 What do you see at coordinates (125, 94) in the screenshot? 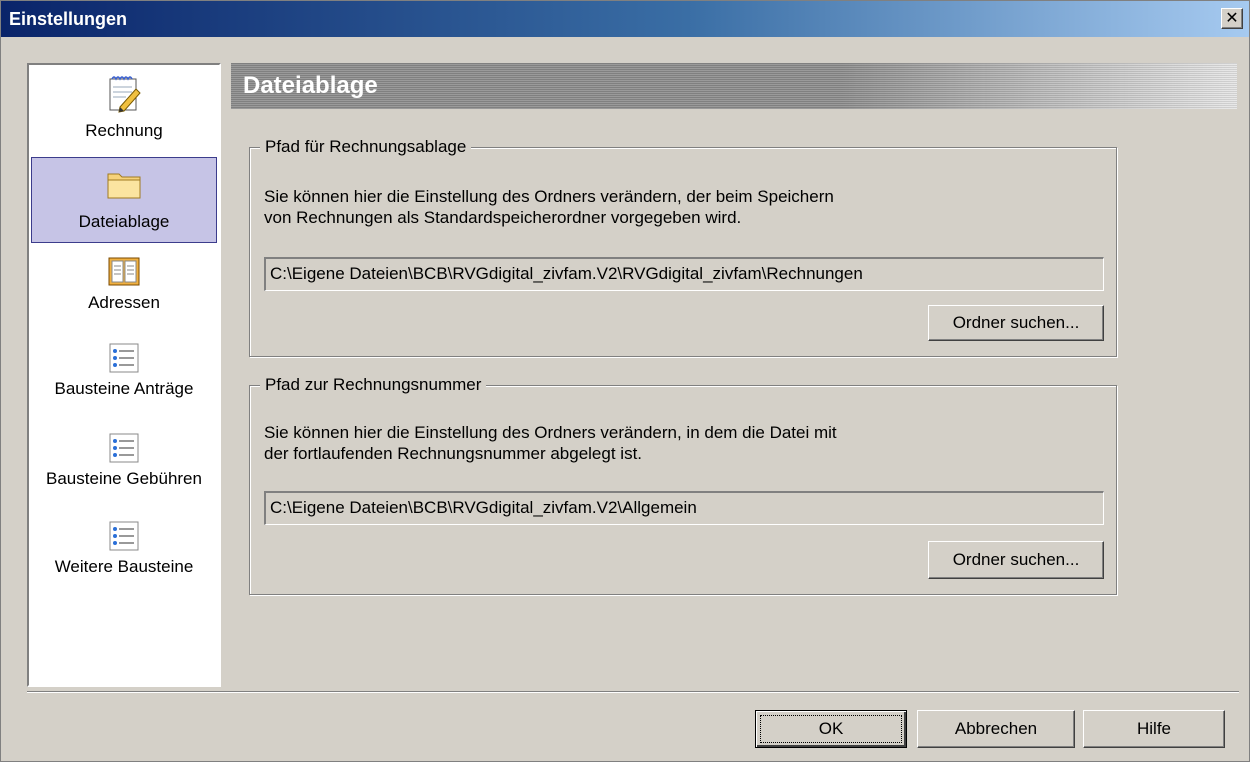
I see `notepad-pencil-icon` at bounding box center [125, 94].